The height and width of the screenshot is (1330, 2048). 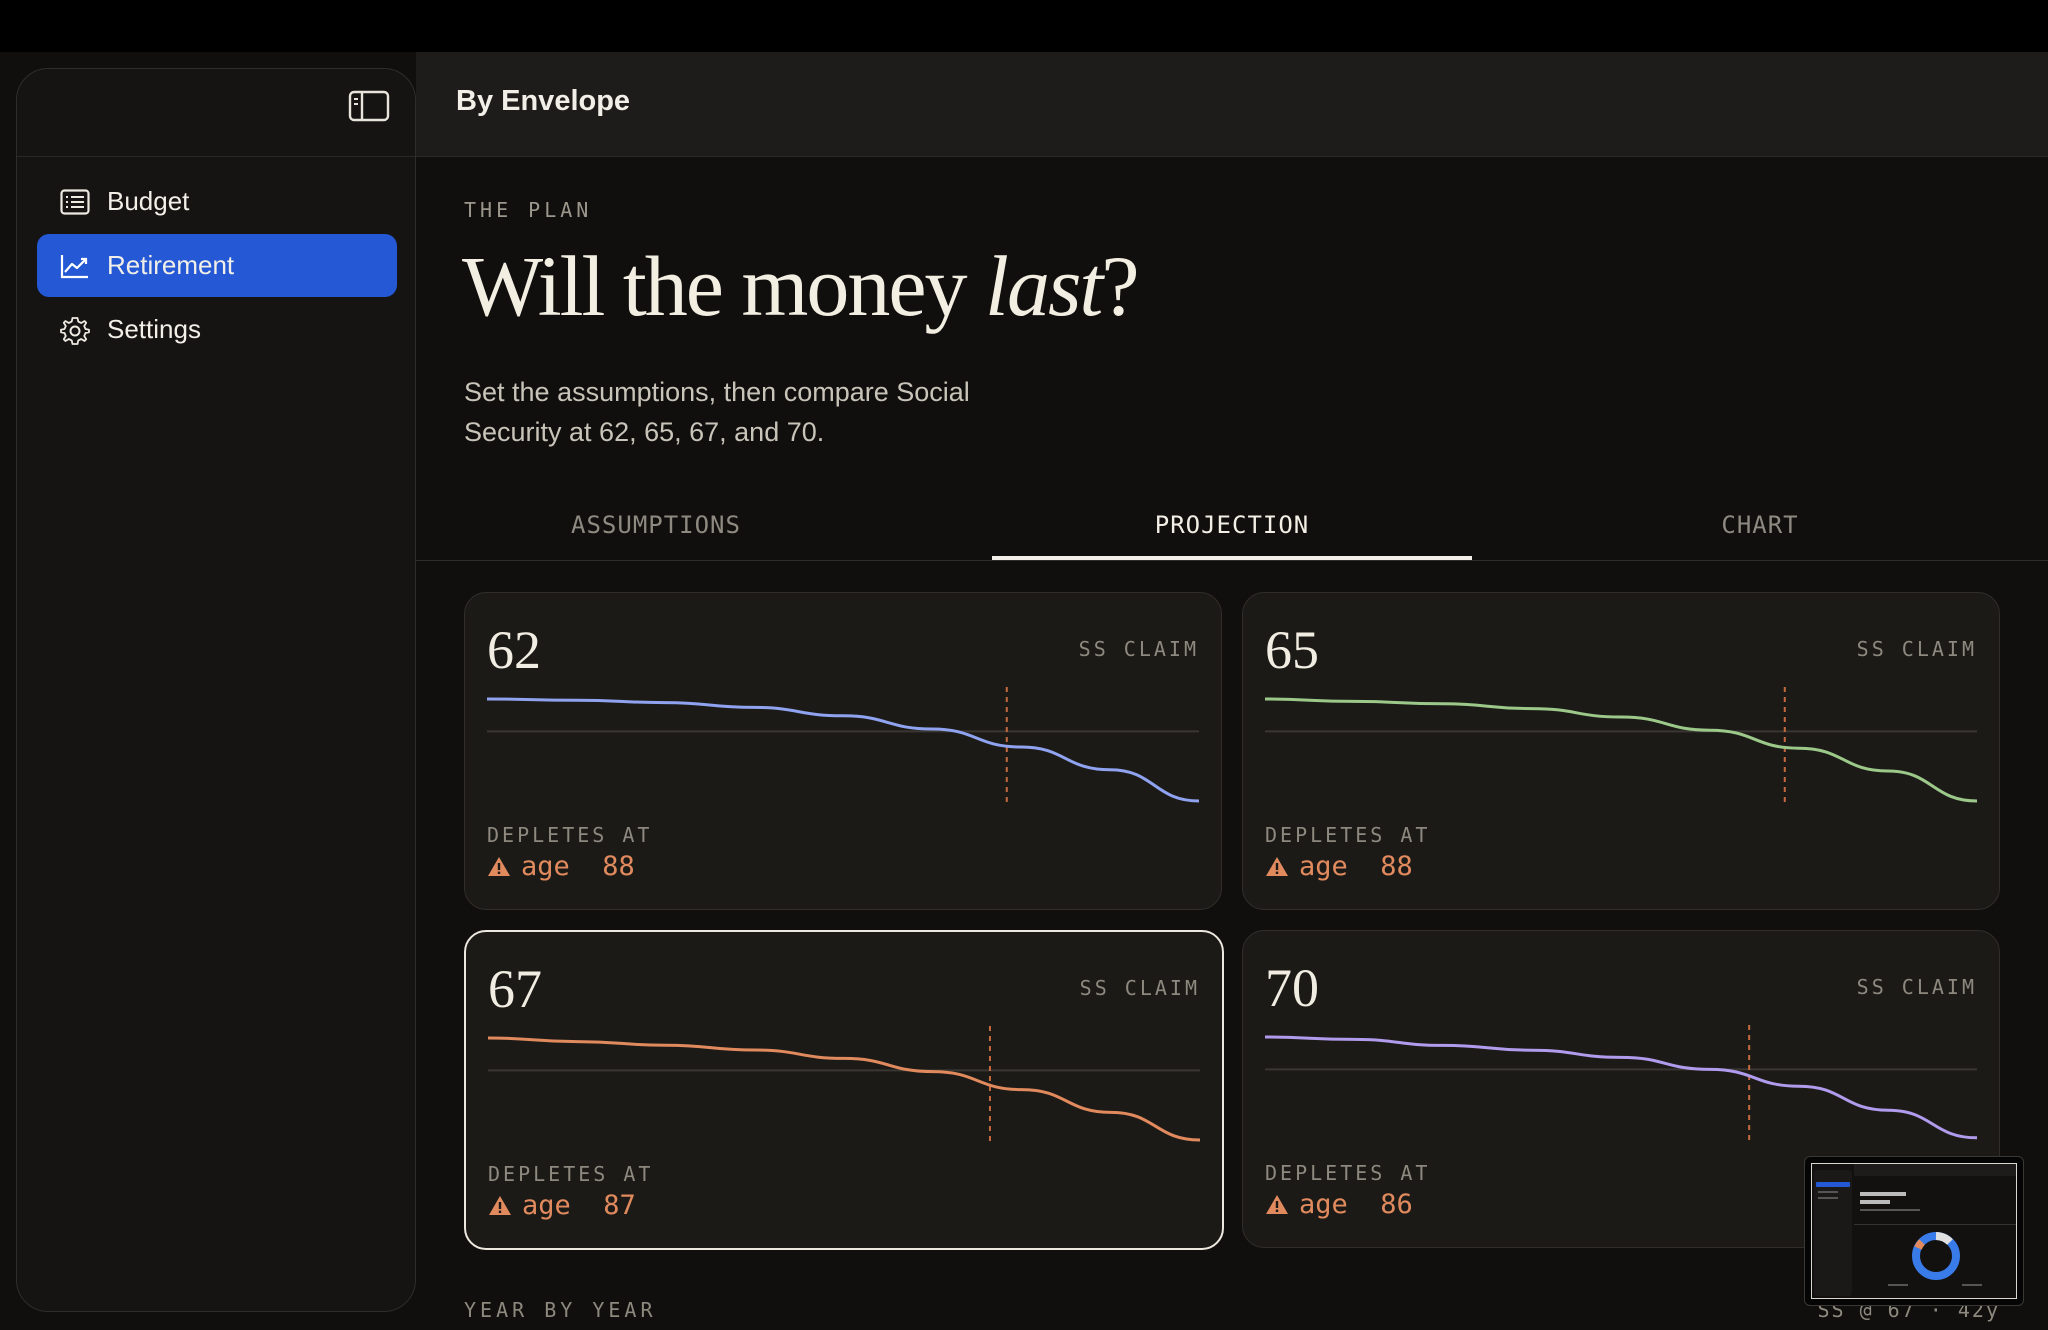 I want to click on sidebar-item-retirement: Retirement, so click(x=217, y=265).